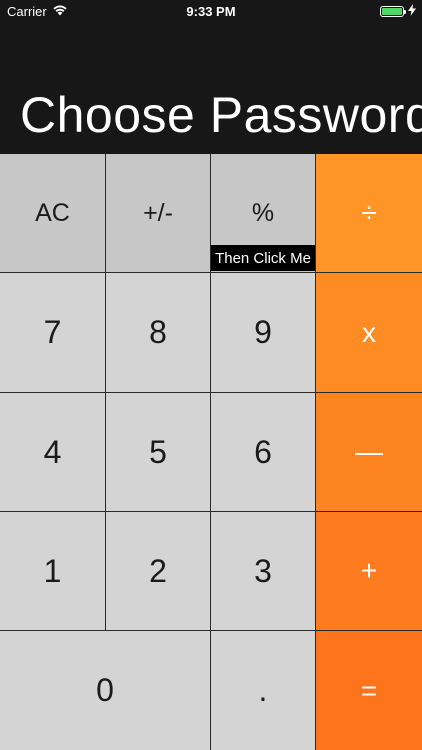 Image resolution: width=422 pixels, height=750 pixels. I want to click on status-time: 9:33 PM, so click(211, 11).